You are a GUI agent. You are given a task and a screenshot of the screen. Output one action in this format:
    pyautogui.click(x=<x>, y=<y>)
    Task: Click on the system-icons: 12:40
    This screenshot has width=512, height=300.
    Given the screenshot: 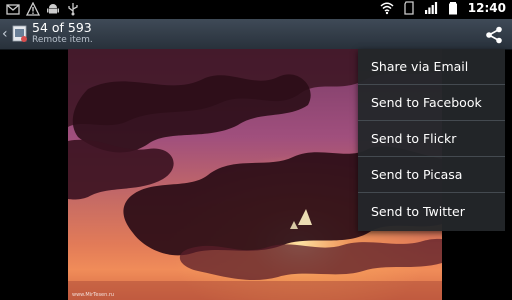 What is the action you would take?
    pyautogui.click(x=443, y=8)
    